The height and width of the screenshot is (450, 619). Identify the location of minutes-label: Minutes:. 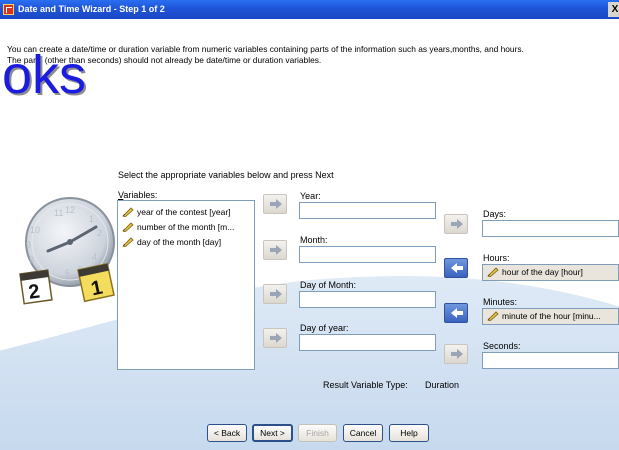
(500, 302).